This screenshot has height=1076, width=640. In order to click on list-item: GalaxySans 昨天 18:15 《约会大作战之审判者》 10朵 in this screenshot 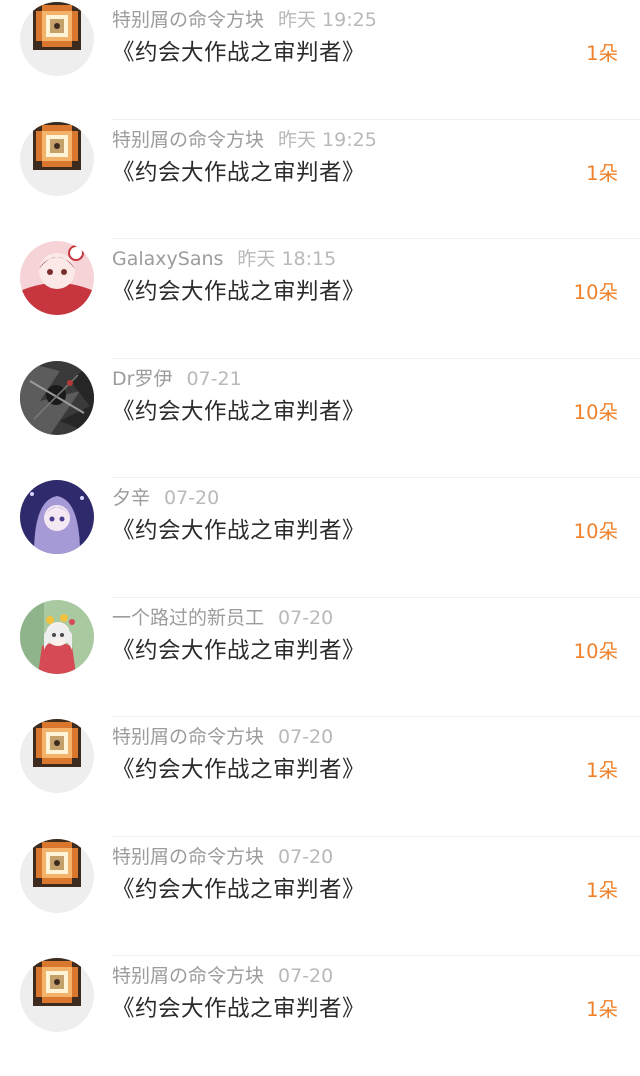, I will do `click(320, 299)`.